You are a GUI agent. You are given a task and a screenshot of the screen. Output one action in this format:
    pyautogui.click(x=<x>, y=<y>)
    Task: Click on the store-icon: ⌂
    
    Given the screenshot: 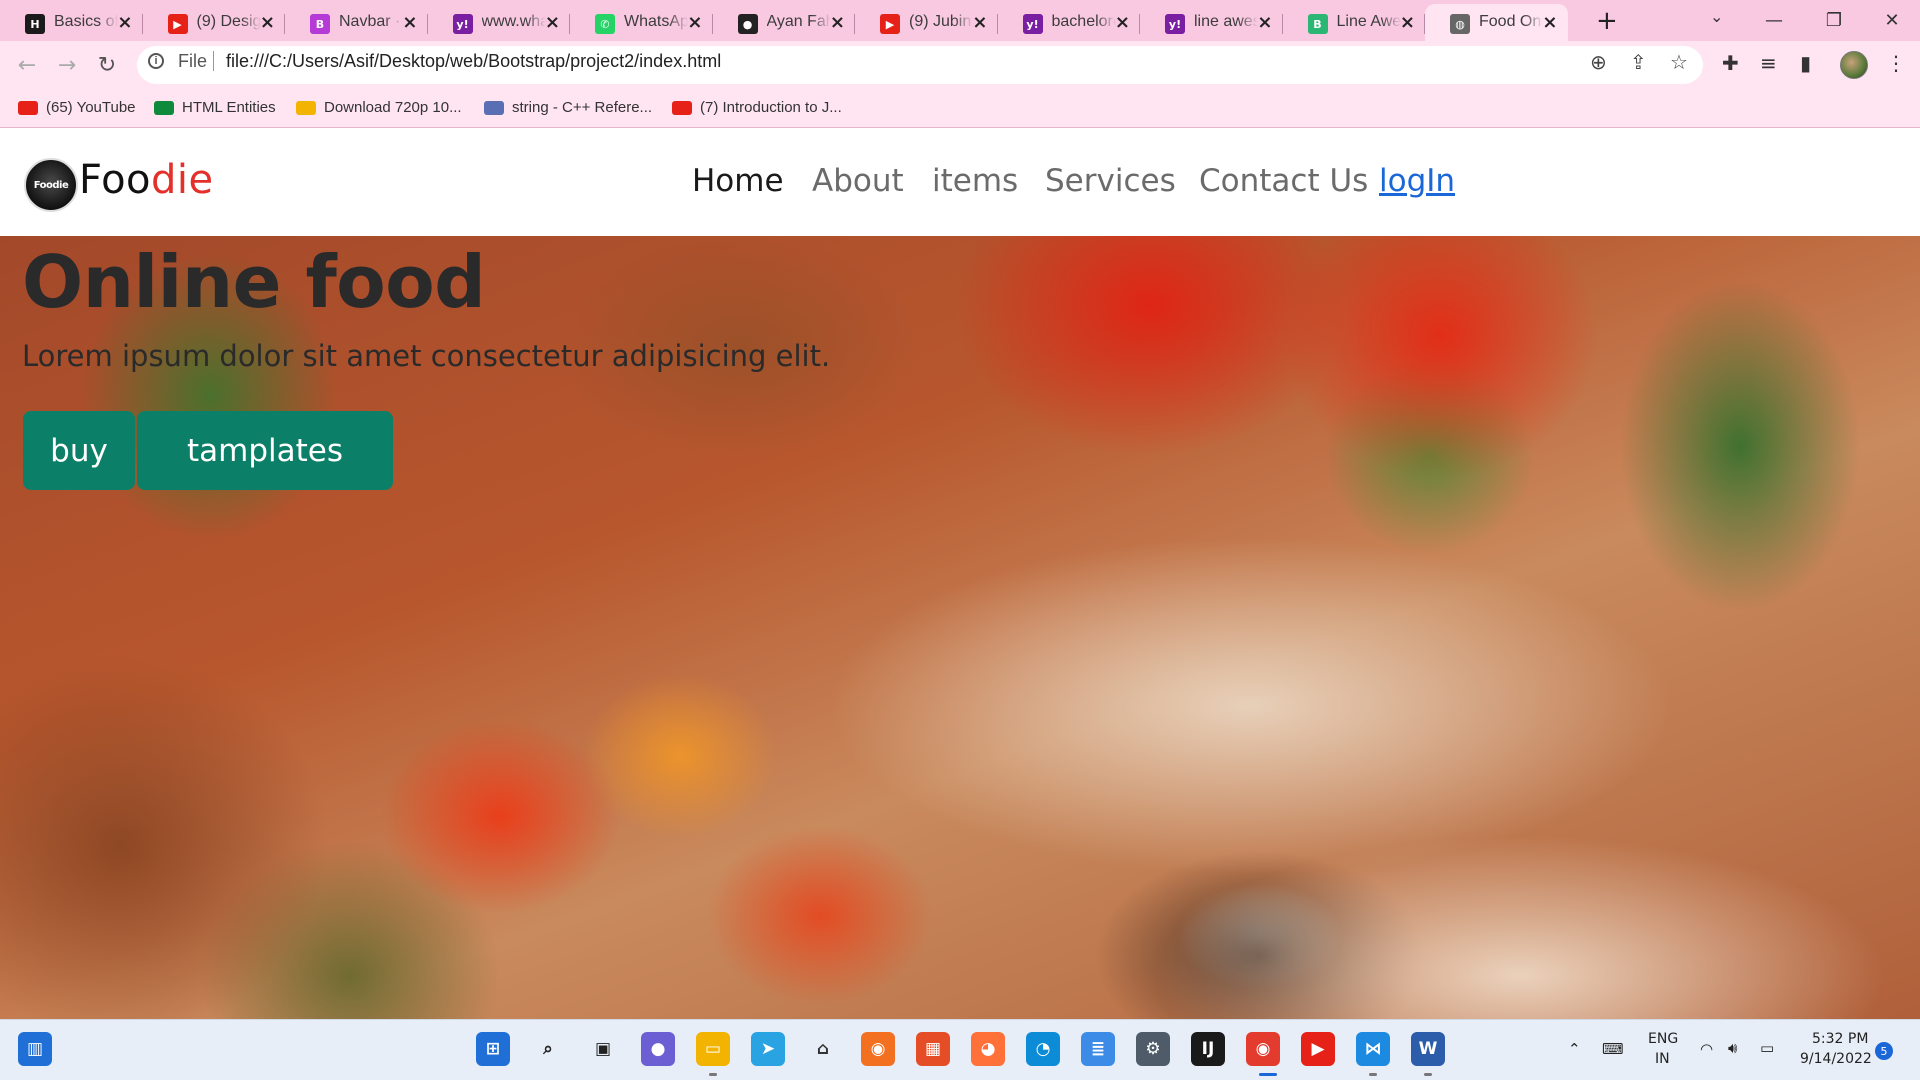 What is the action you would take?
    pyautogui.click(x=823, y=1049)
    